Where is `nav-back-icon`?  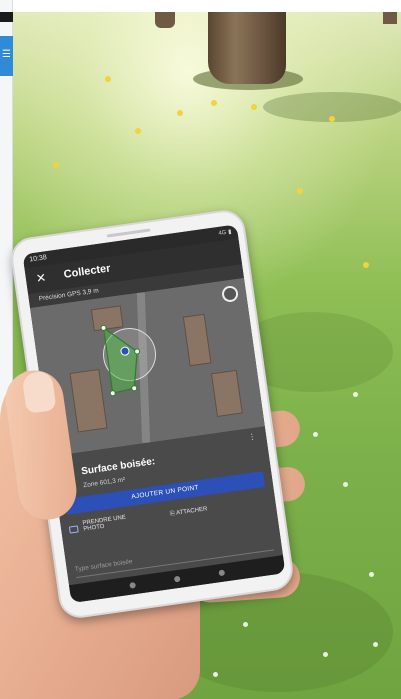 nav-back-icon is located at coordinates (133, 585).